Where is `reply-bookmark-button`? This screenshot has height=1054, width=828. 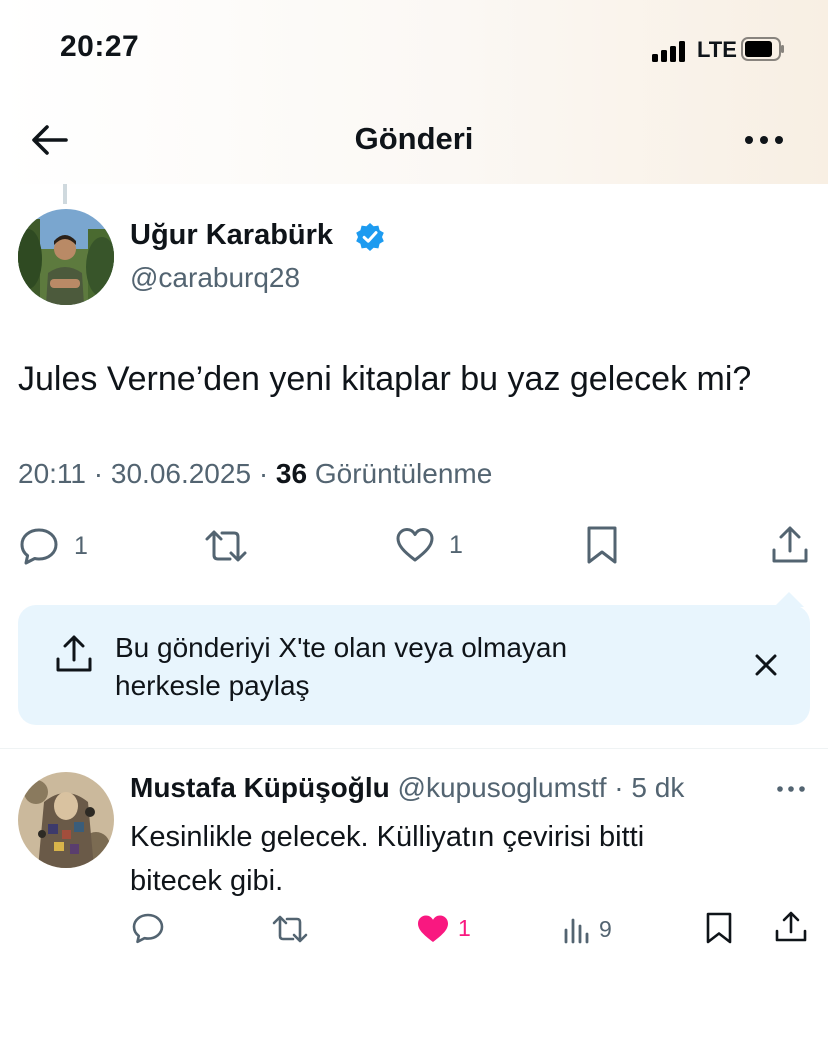
reply-bookmark-button is located at coordinates (719, 928).